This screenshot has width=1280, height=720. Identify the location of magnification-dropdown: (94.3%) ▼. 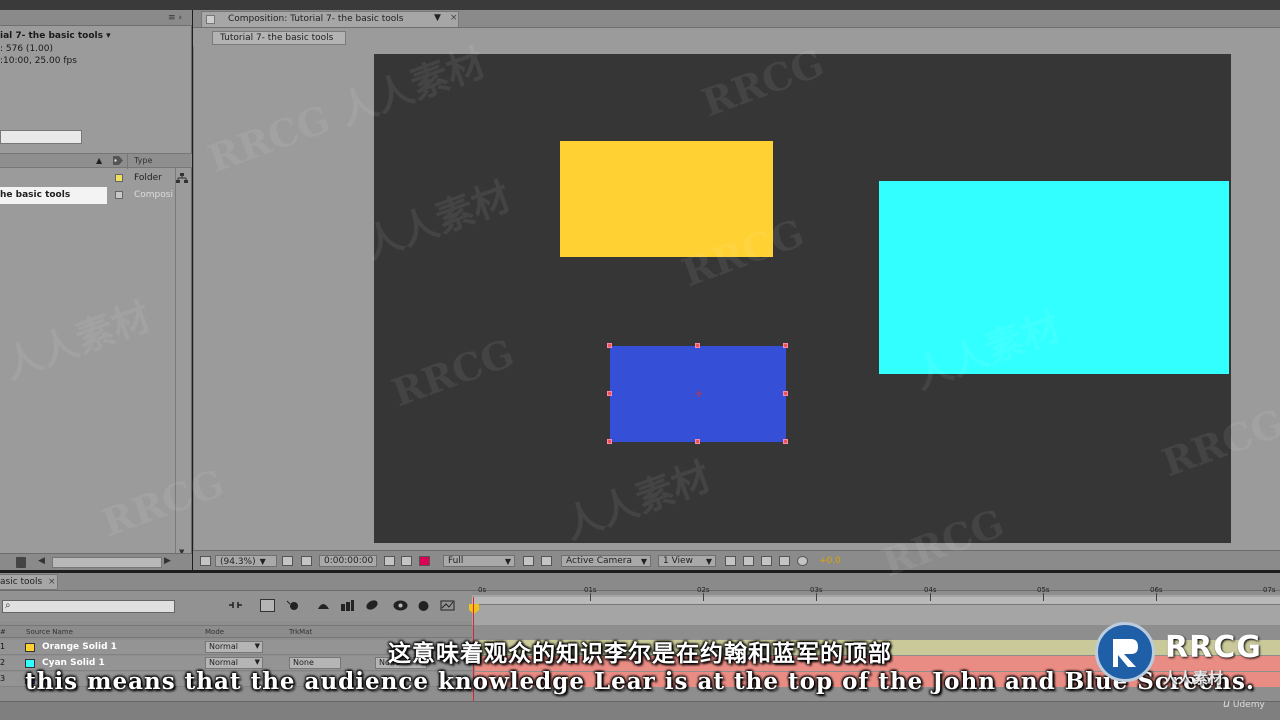
(246, 561).